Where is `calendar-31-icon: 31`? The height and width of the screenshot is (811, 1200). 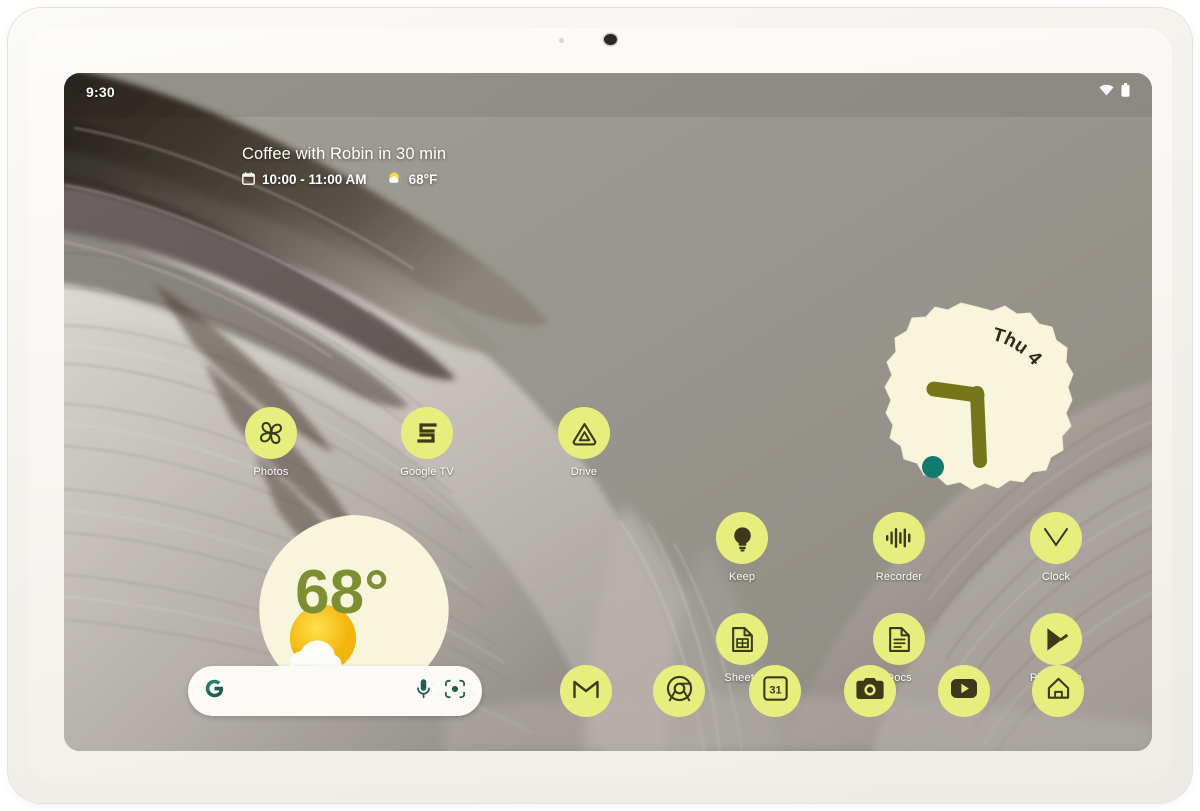
calendar-31-icon: 31 is located at coordinates (775, 691).